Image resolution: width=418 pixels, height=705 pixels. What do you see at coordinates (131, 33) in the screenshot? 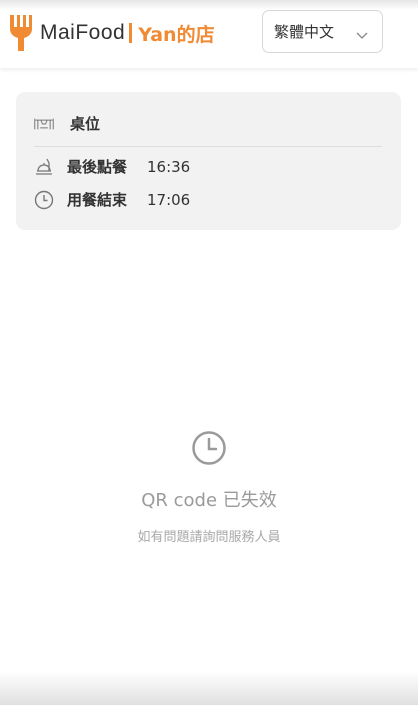
I see `brand-divider` at bounding box center [131, 33].